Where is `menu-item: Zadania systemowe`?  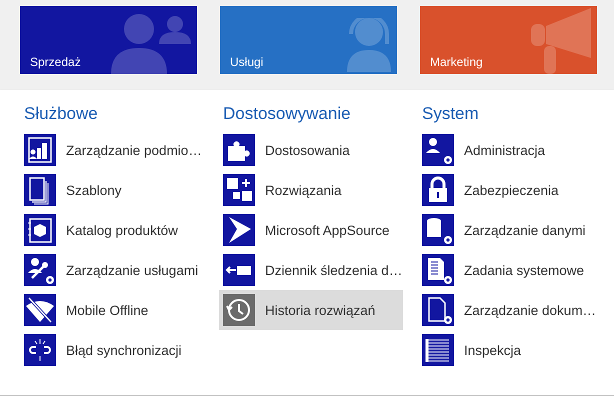 menu-item: Zadania systemowe is located at coordinates (510, 270).